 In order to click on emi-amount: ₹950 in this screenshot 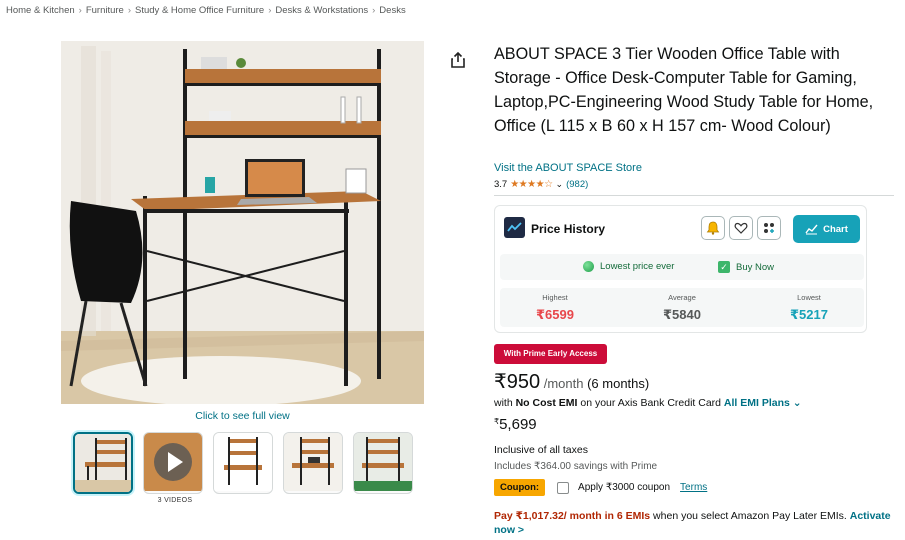, I will do `click(517, 382)`.